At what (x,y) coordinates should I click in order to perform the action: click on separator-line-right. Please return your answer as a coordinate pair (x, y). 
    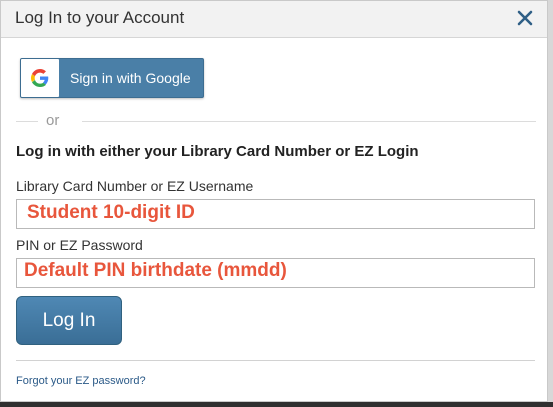
    Looking at the image, I should click on (309, 121).